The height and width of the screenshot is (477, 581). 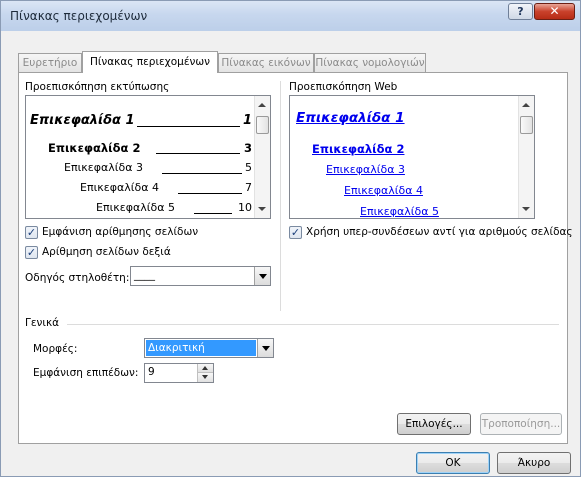 What do you see at coordinates (77, 278) in the screenshot?
I see `tab-leader-label: Οδηγός στηλοθέτη:` at bounding box center [77, 278].